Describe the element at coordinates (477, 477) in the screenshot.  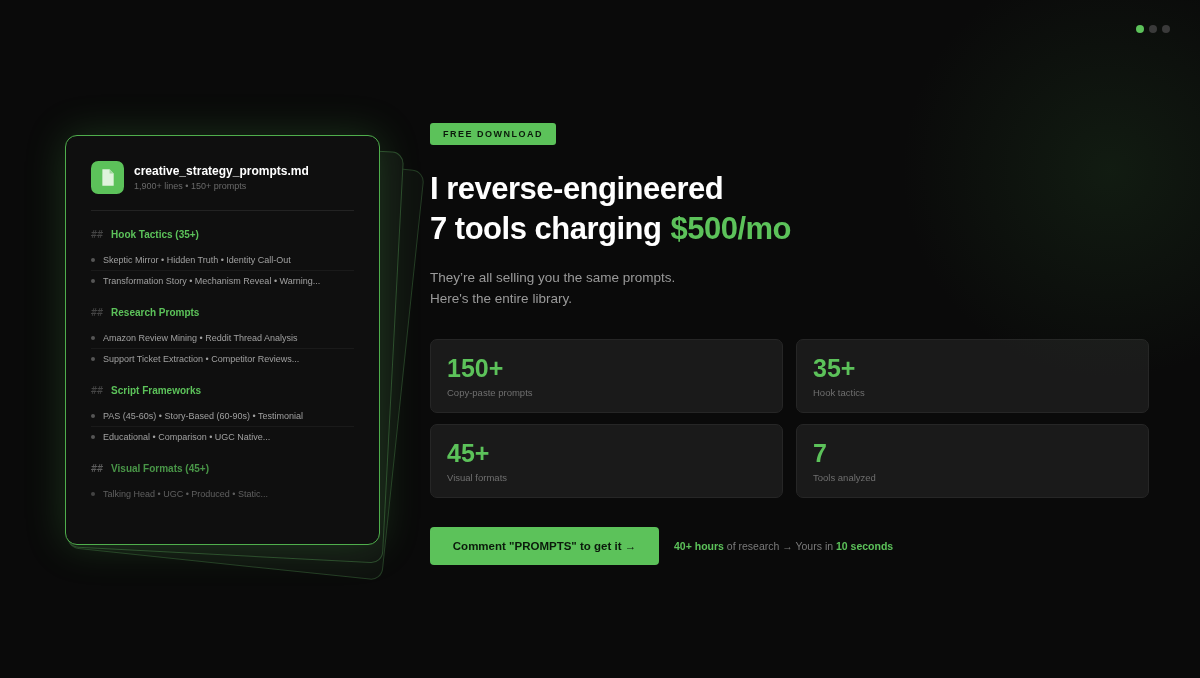
I see `stat-label: Visual formats` at that location.